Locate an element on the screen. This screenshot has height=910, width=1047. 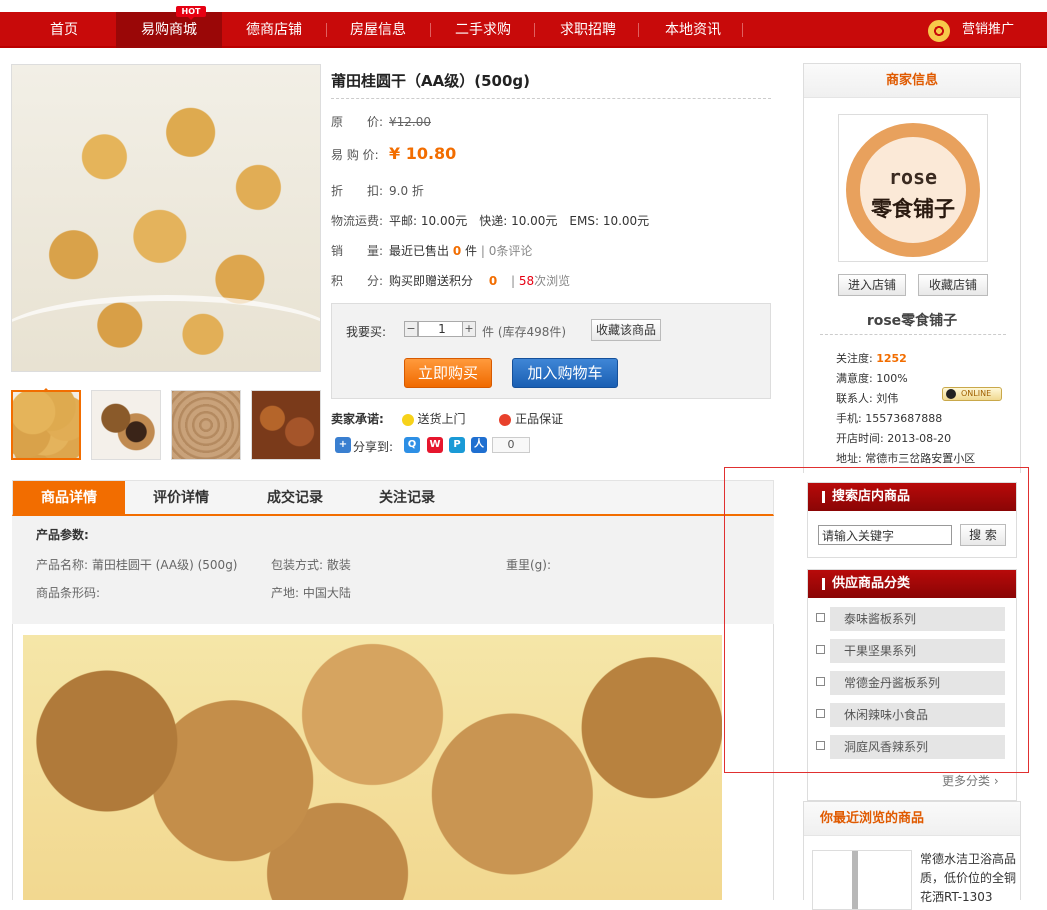
promise-delivery: 送货上门 is located at coordinates (441, 419).